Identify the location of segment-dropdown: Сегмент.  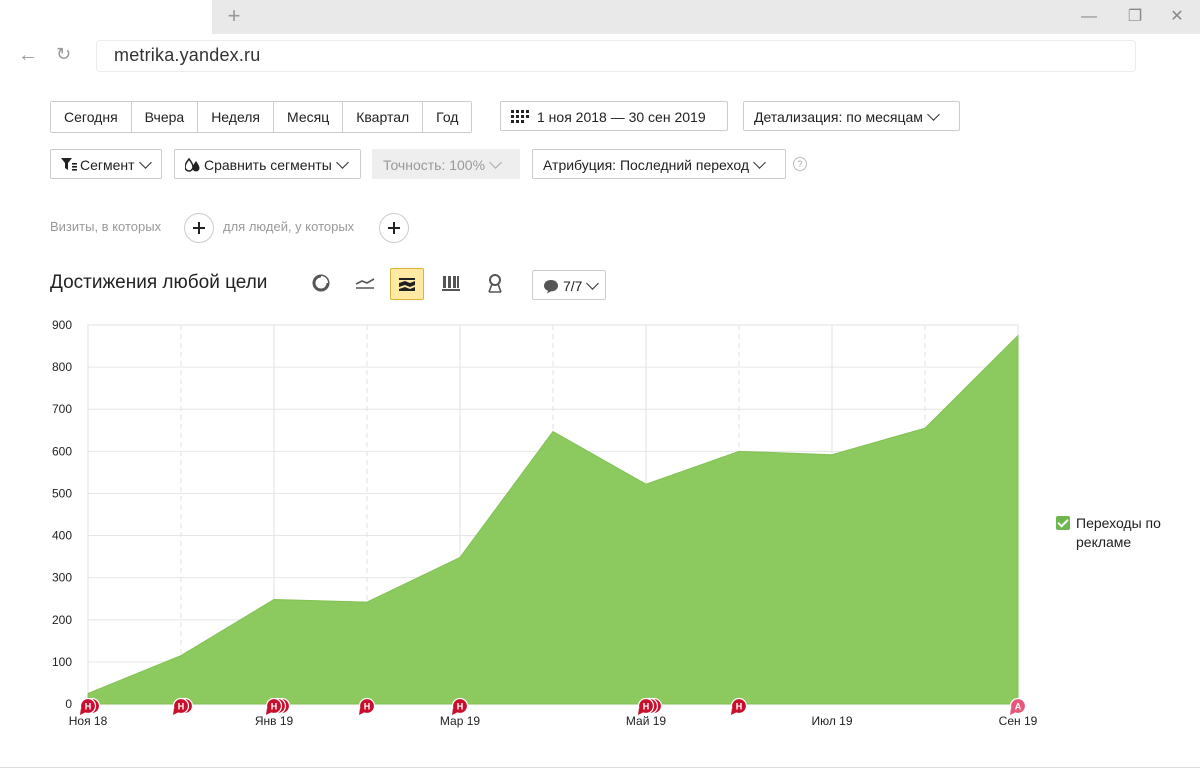
(106, 164).